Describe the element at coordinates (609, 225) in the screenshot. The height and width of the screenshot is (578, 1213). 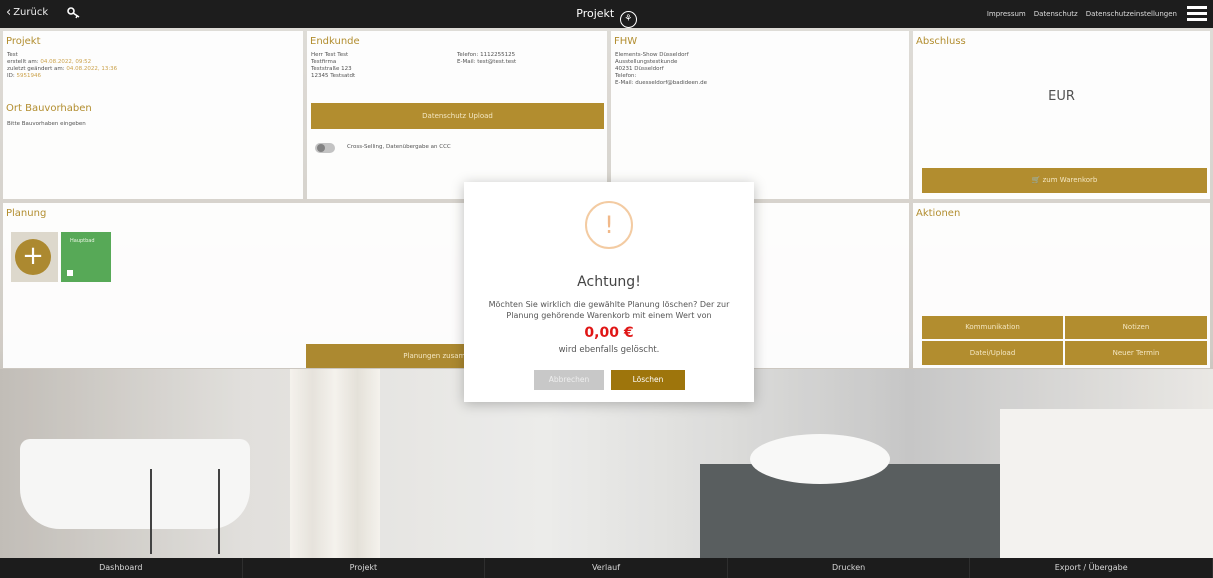
I see `warning-icon: !` at that location.